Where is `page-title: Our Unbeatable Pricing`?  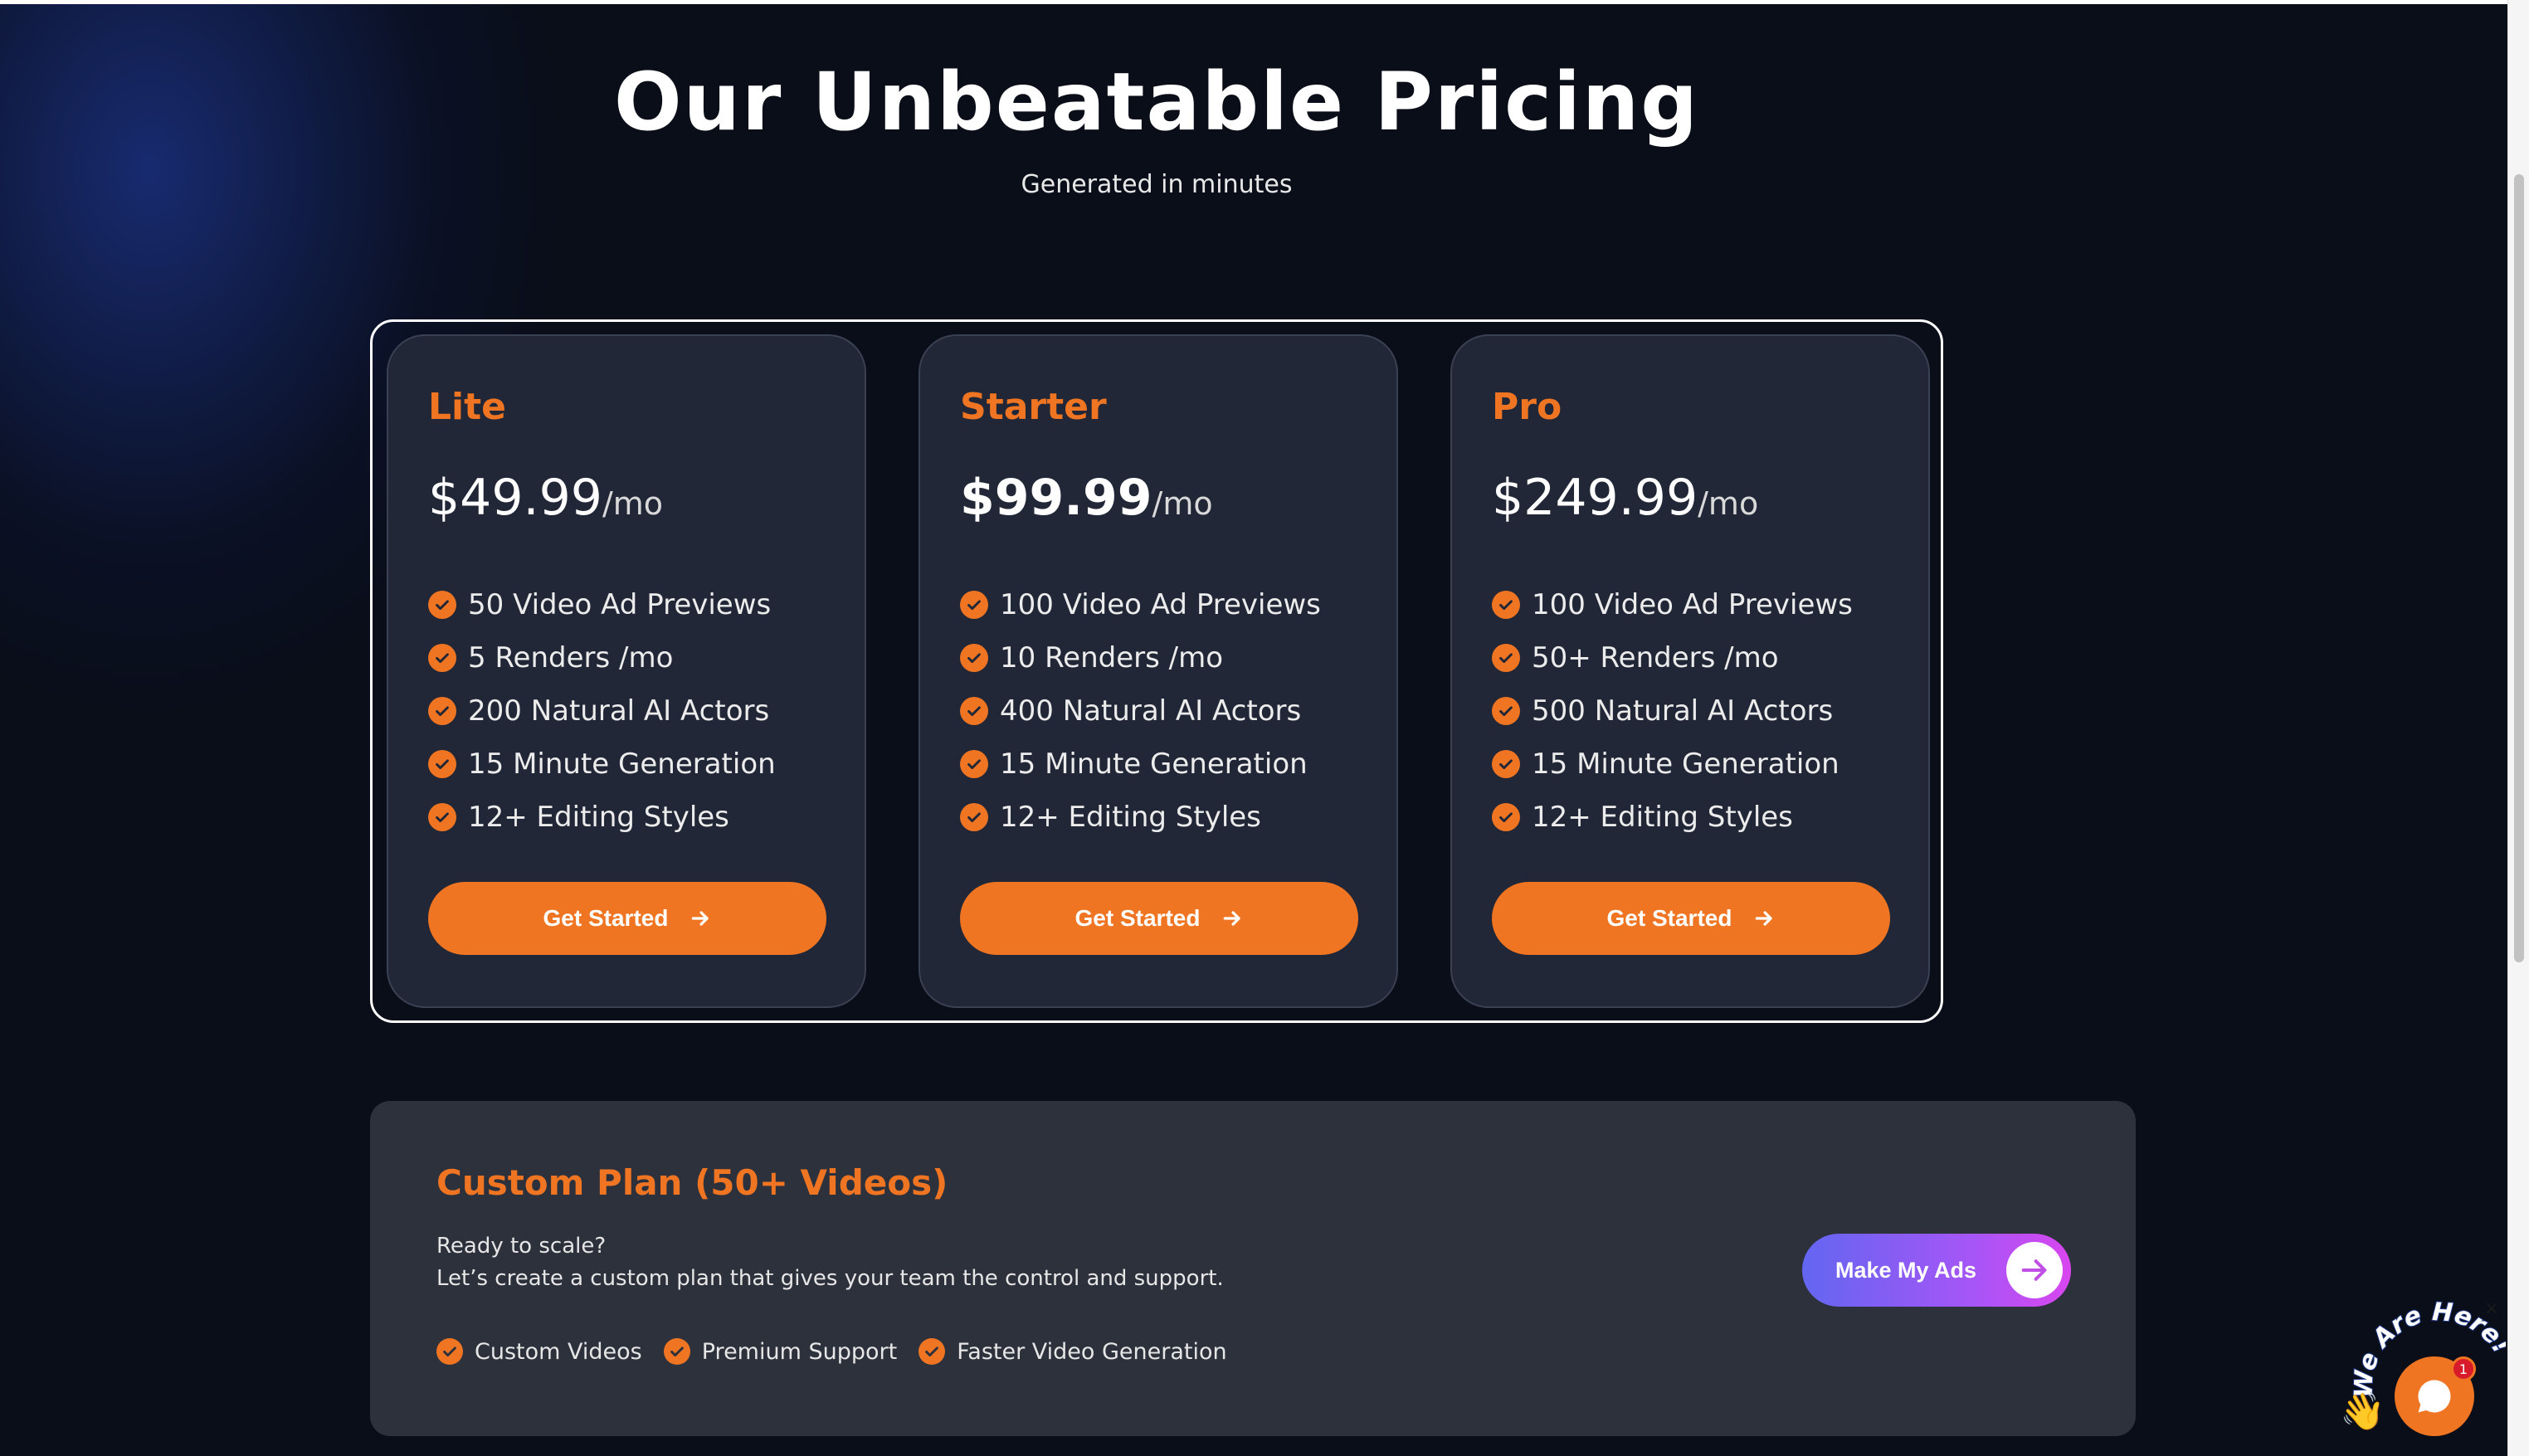
page-title: Our Unbeatable Pricing is located at coordinates (1156, 102).